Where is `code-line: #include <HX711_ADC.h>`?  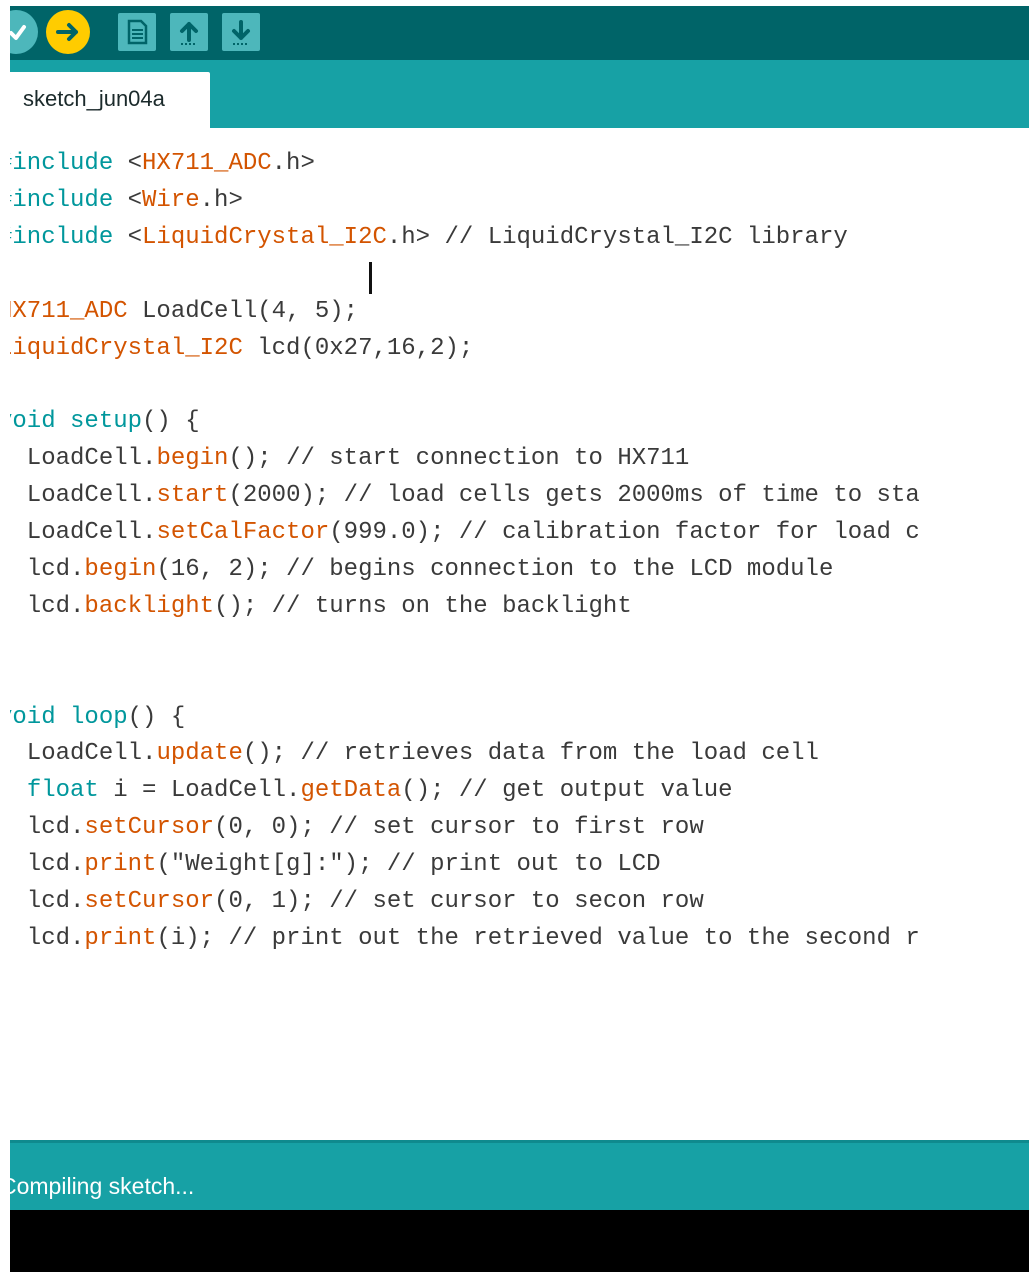 code-line: #include <HX711_ADC.h> is located at coordinates (169, 164).